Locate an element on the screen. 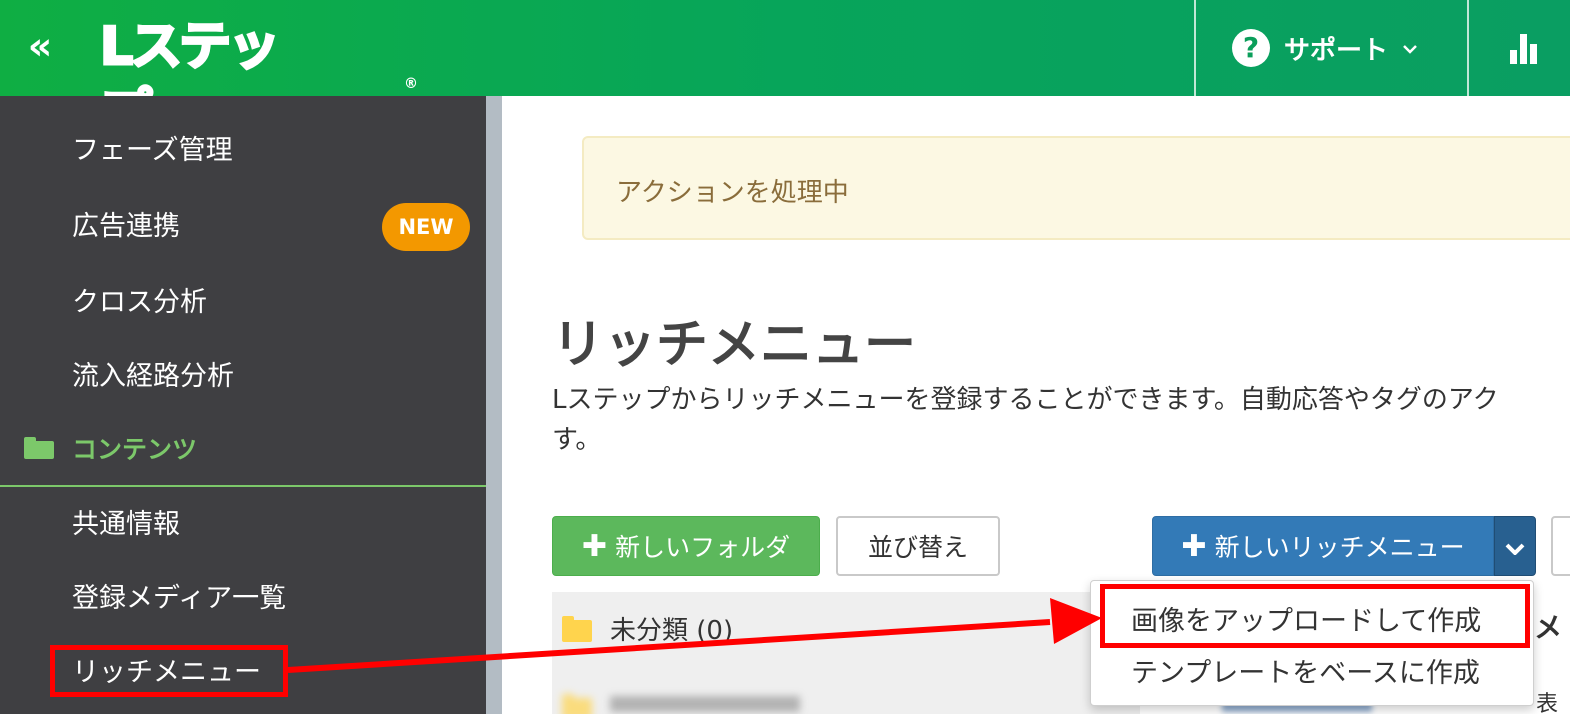 The height and width of the screenshot is (714, 1570). page-title: リッチメニュー is located at coordinates (734, 345).